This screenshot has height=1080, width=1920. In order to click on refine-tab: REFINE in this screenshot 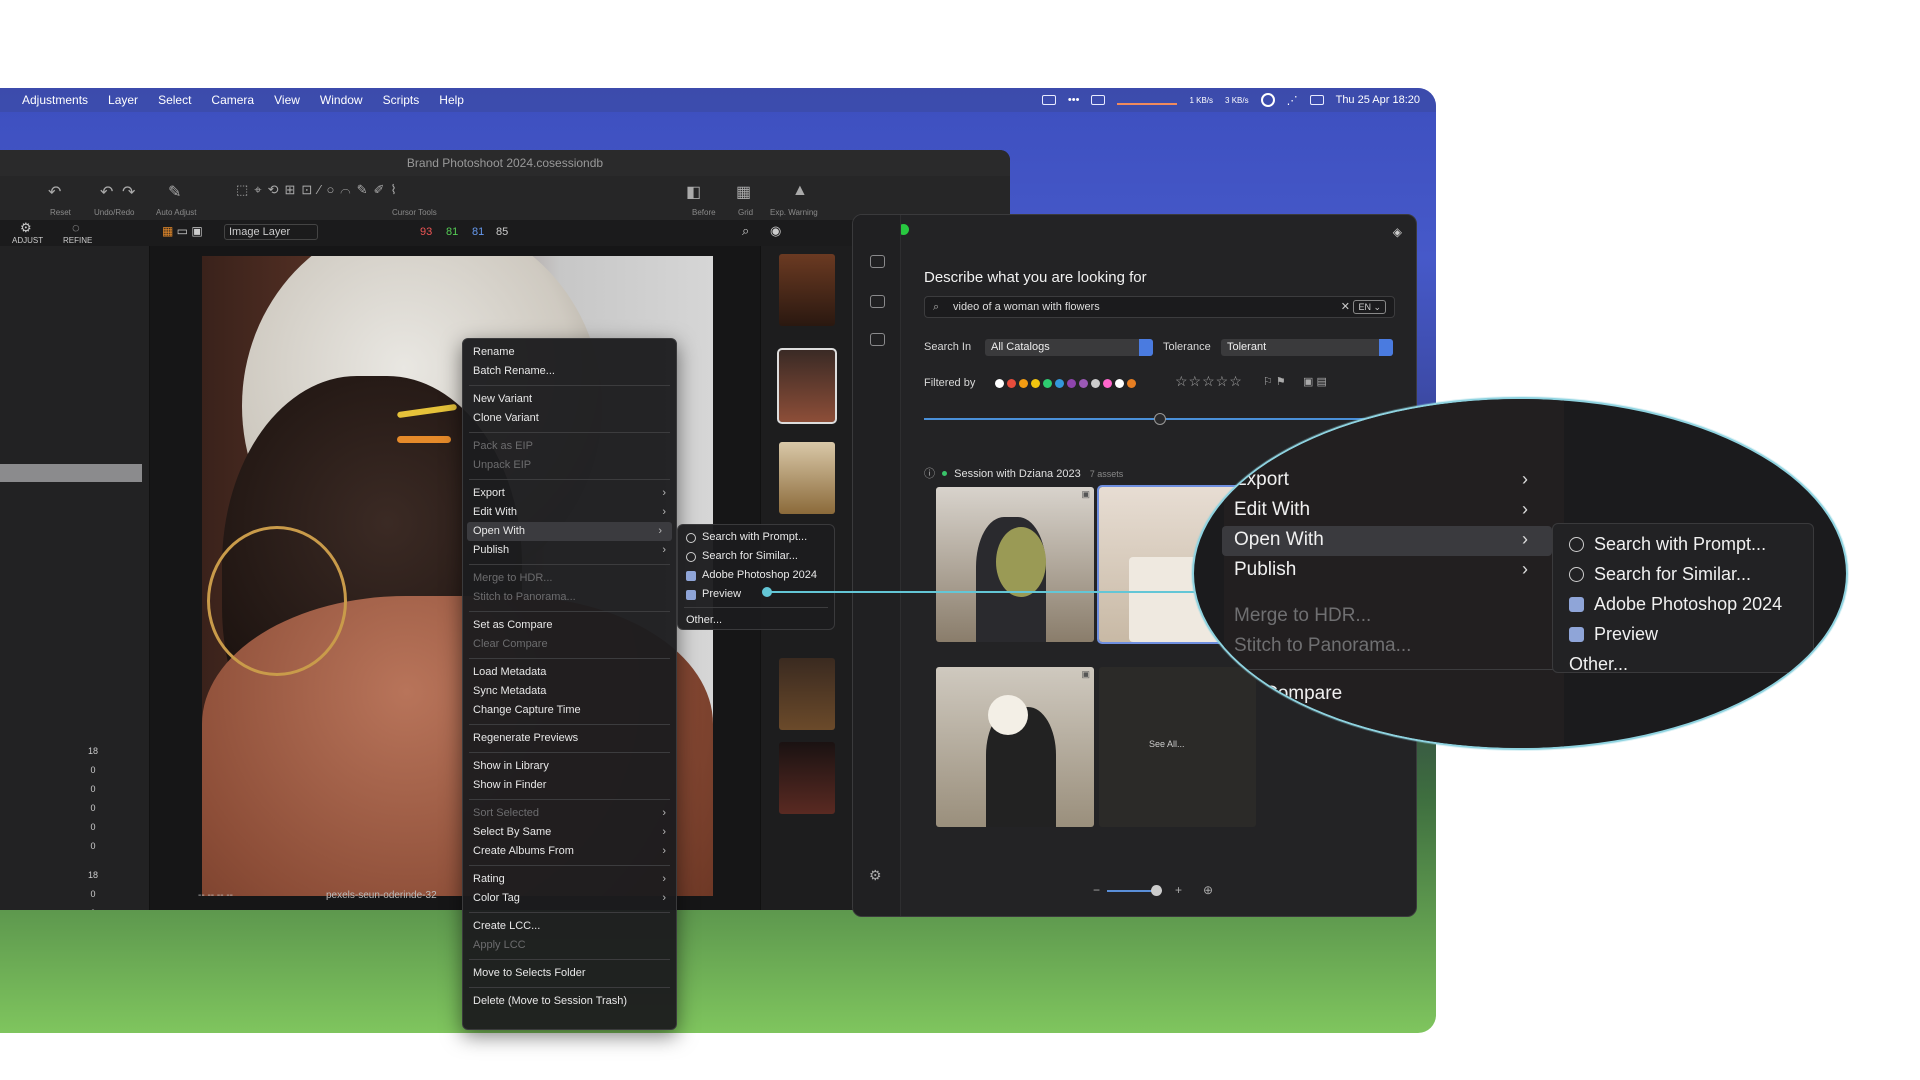, I will do `click(77, 240)`.